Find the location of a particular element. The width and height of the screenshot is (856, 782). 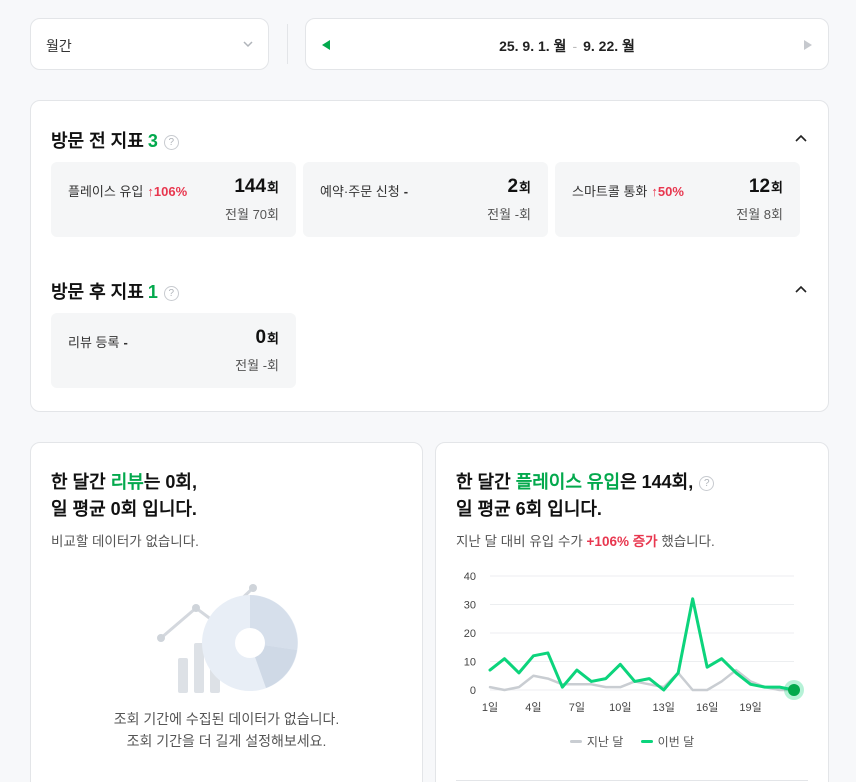

legend-item-last-month: 지난 달 is located at coordinates (596, 742).